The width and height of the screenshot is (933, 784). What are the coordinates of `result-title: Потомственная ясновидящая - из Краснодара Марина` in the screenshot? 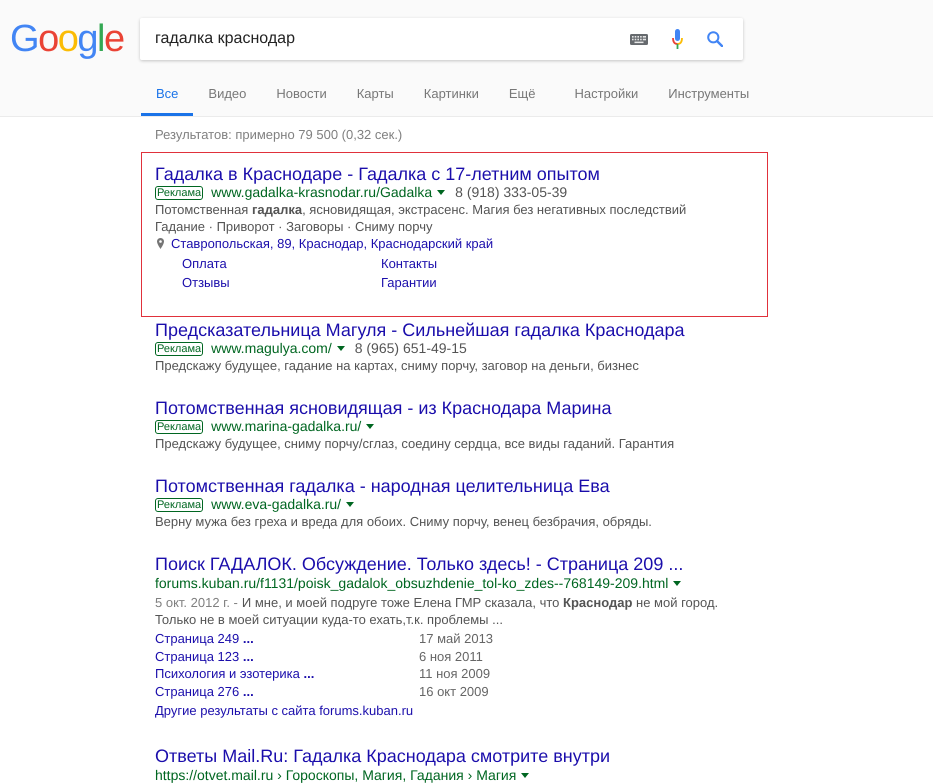 It's located at (383, 408).